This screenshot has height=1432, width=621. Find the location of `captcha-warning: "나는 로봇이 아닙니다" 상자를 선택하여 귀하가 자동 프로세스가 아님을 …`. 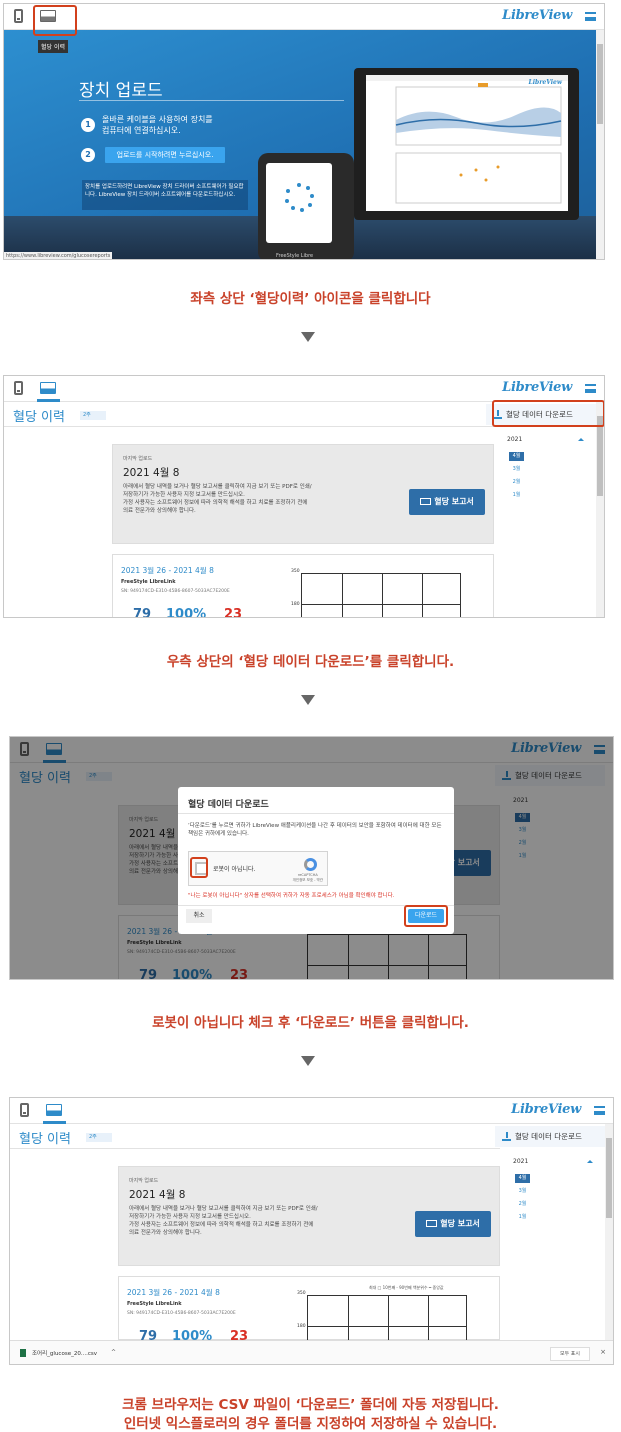

captcha-warning: "나는 로봇이 아닙니다" 상자를 선택하여 귀하가 자동 프로세스가 아님을 … is located at coordinates (291, 896).